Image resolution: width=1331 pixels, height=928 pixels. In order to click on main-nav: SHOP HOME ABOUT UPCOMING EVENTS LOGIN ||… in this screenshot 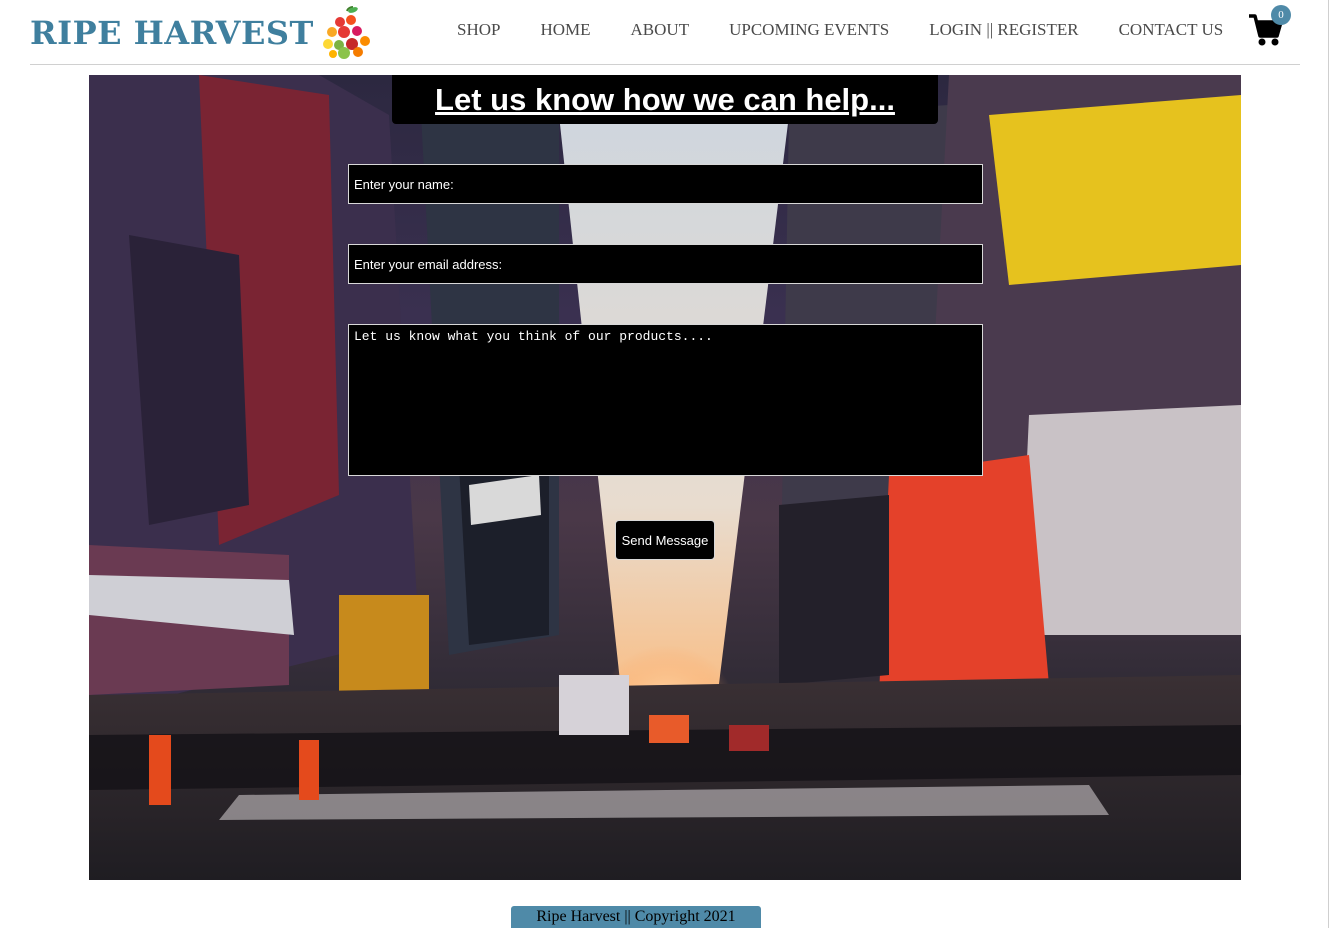, I will do `click(840, 30)`.